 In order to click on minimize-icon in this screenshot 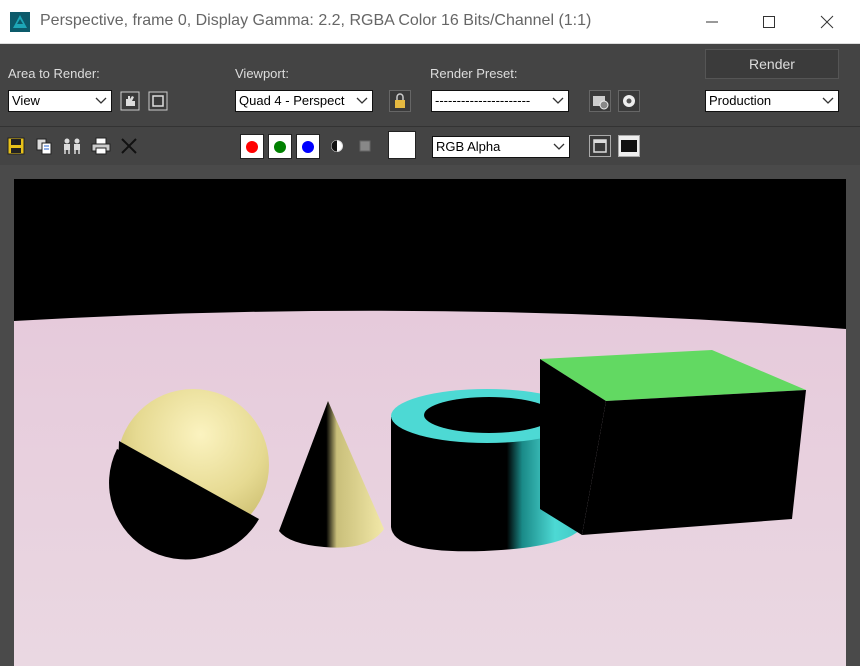, I will do `click(712, 21)`.